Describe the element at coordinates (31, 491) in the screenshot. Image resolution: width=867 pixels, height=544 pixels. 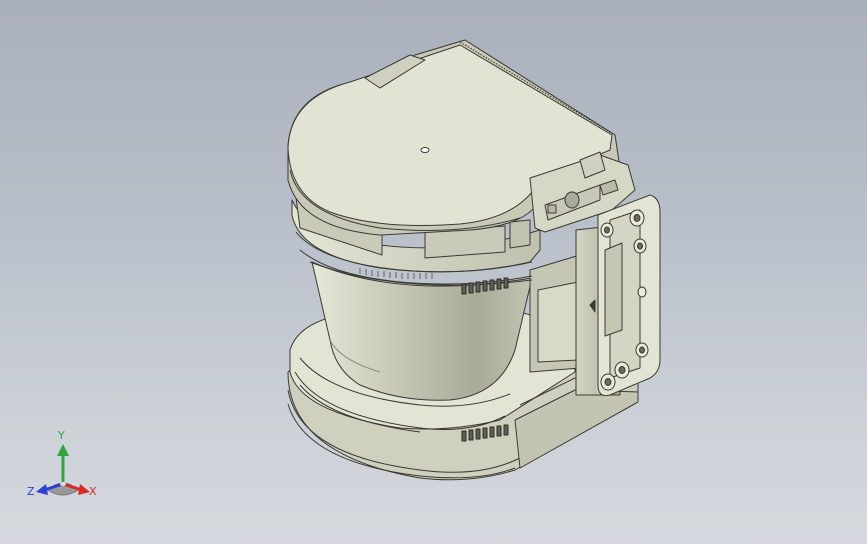
I see `z-axis-label: Z` at that location.